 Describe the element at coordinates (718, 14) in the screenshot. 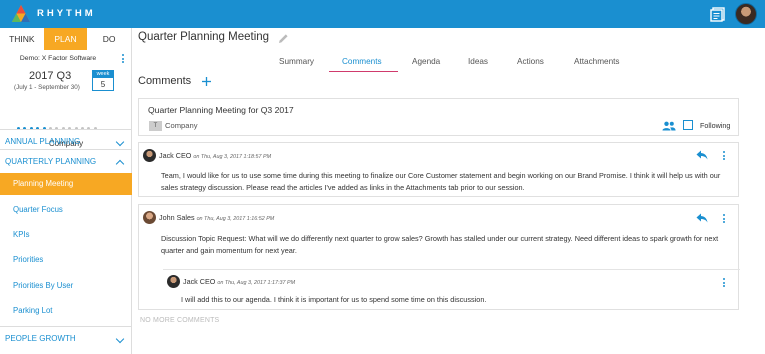

I see `documents-icon` at that location.